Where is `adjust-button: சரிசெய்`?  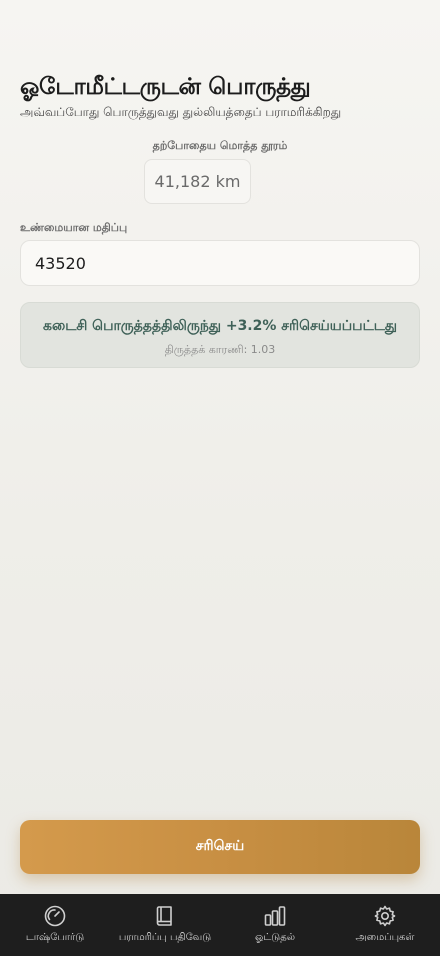 adjust-button: சரிசெய் is located at coordinates (220, 847).